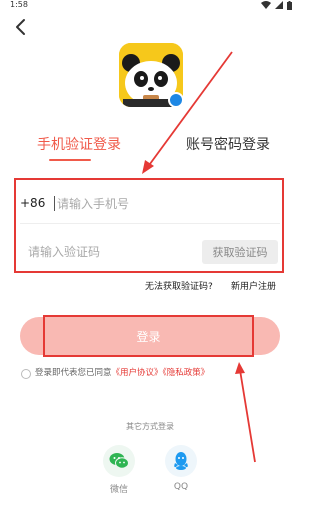 This screenshot has width=320, height=530. Describe the element at coordinates (245, 412) in the screenshot. I see `annotation-arrow-bottom` at that location.